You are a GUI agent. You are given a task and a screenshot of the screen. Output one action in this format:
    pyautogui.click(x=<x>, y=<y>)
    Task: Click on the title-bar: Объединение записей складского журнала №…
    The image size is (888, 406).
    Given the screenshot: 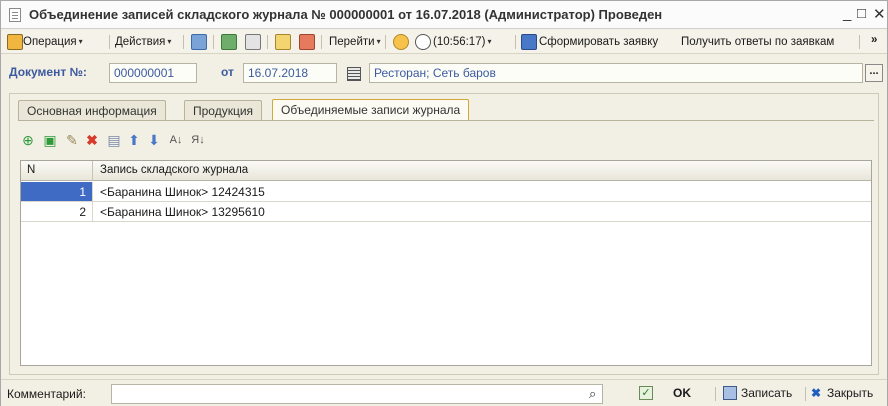 What is the action you would take?
    pyautogui.click(x=444, y=15)
    